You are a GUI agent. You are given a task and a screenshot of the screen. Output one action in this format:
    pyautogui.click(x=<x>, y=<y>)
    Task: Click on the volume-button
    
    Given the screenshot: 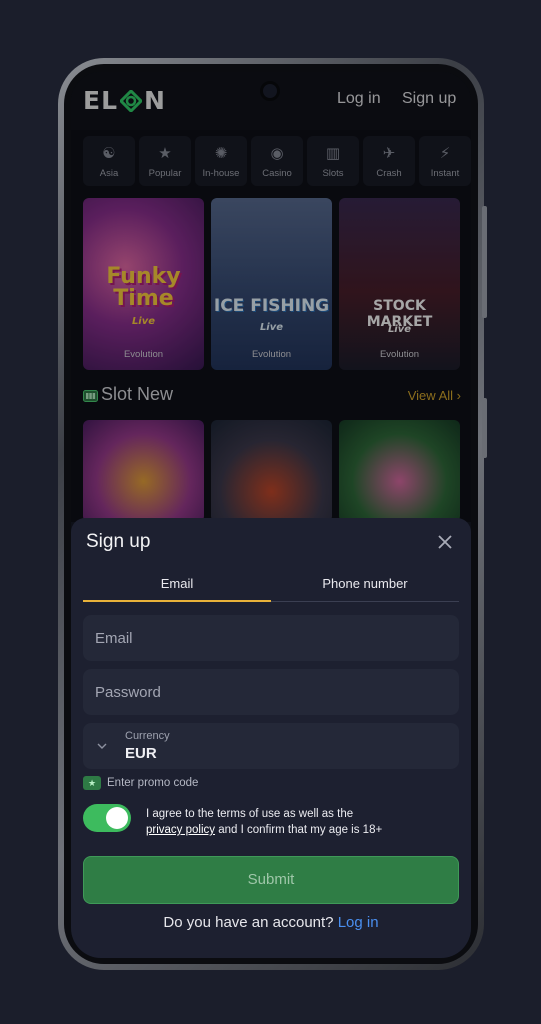 What is the action you would take?
    pyautogui.click(x=484, y=262)
    